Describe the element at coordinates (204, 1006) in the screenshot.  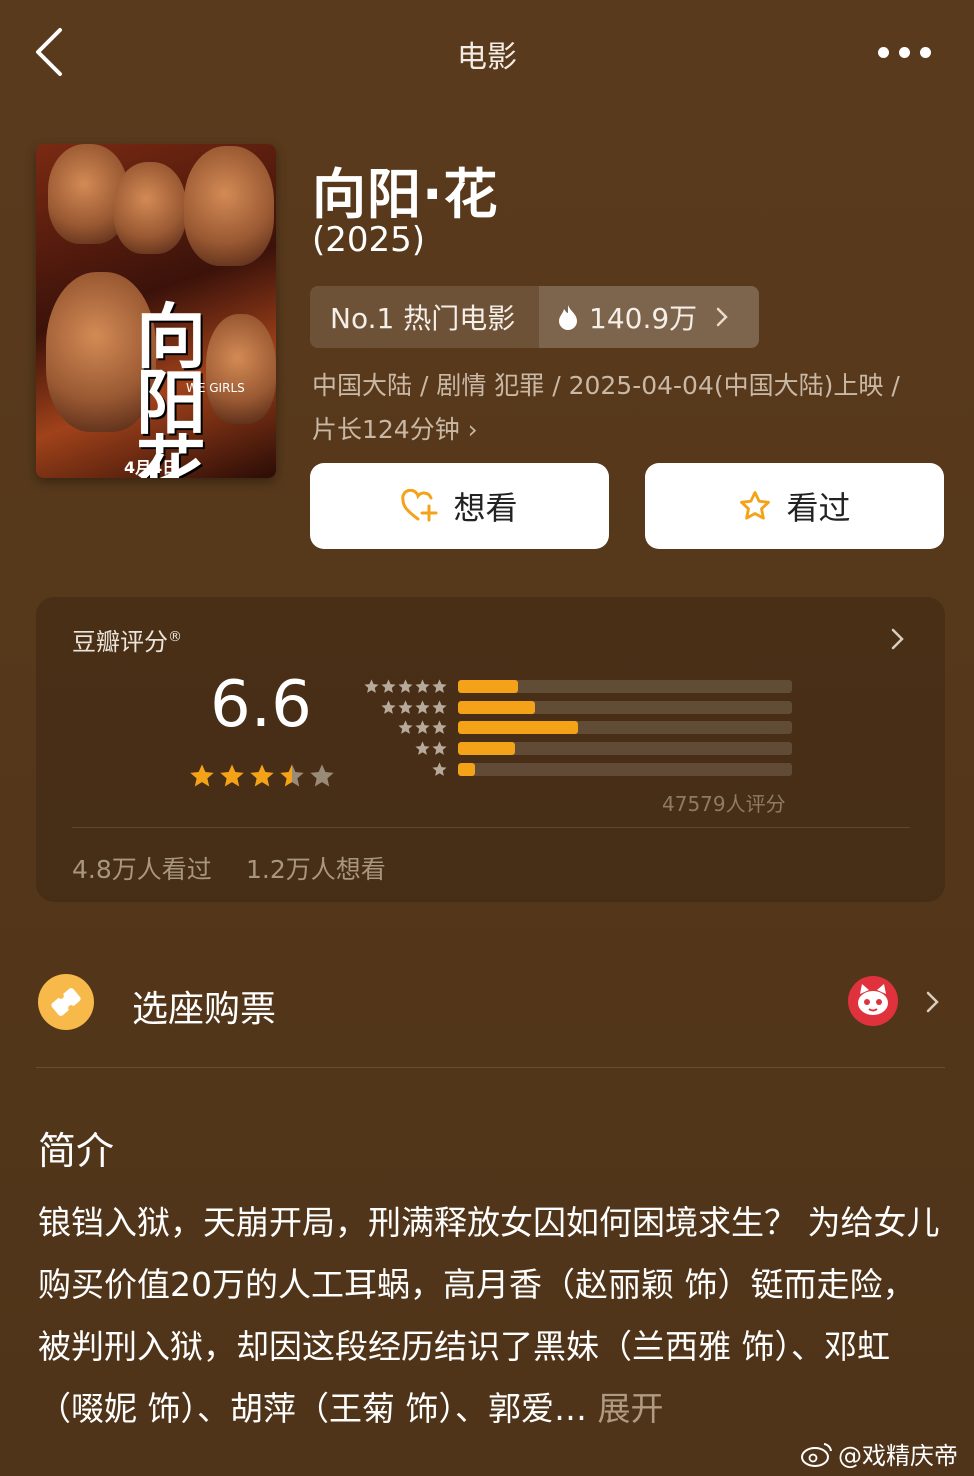
I see `buy-ticket-label: 选座购票` at that location.